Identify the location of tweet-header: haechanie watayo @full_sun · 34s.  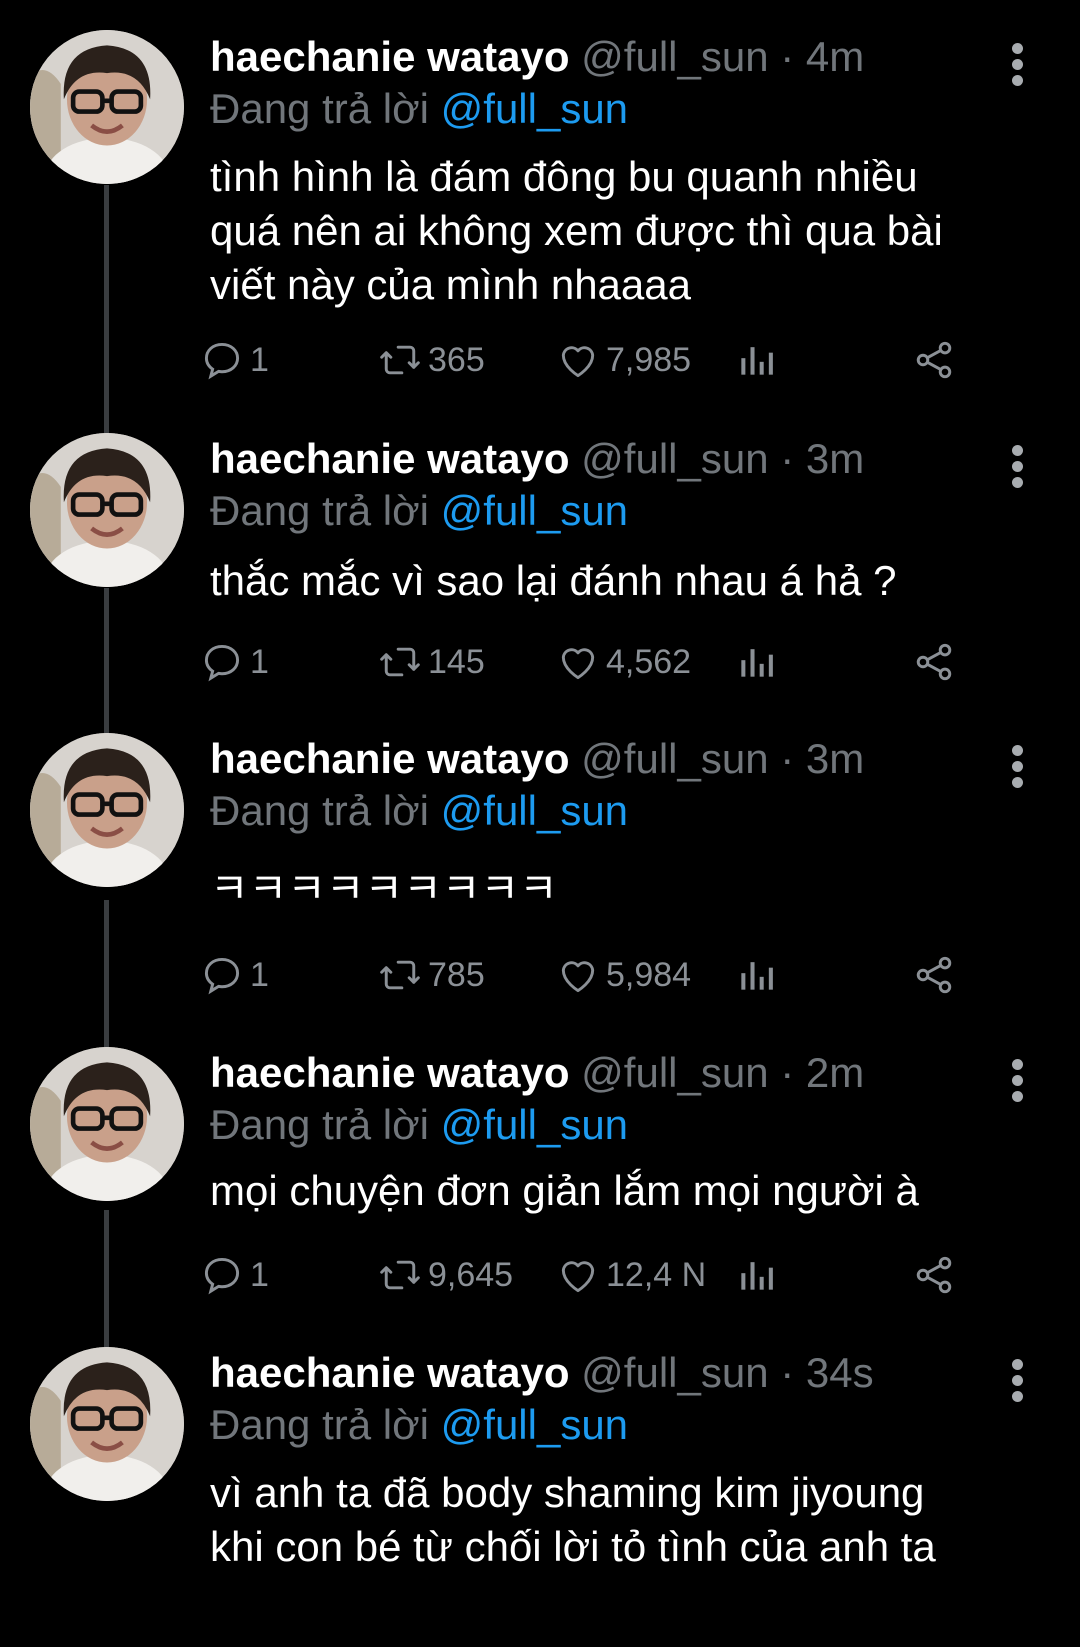
(542, 1373).